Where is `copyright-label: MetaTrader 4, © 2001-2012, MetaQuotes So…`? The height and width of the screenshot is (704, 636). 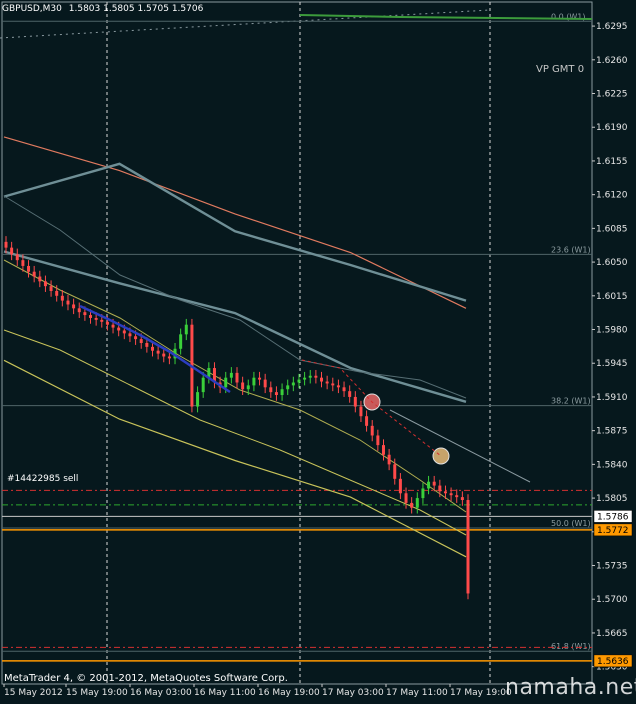
copyright-label: MetaTrader 4, © 2001-2012, MetaQuotes So… is located at coordinates (146, 678).